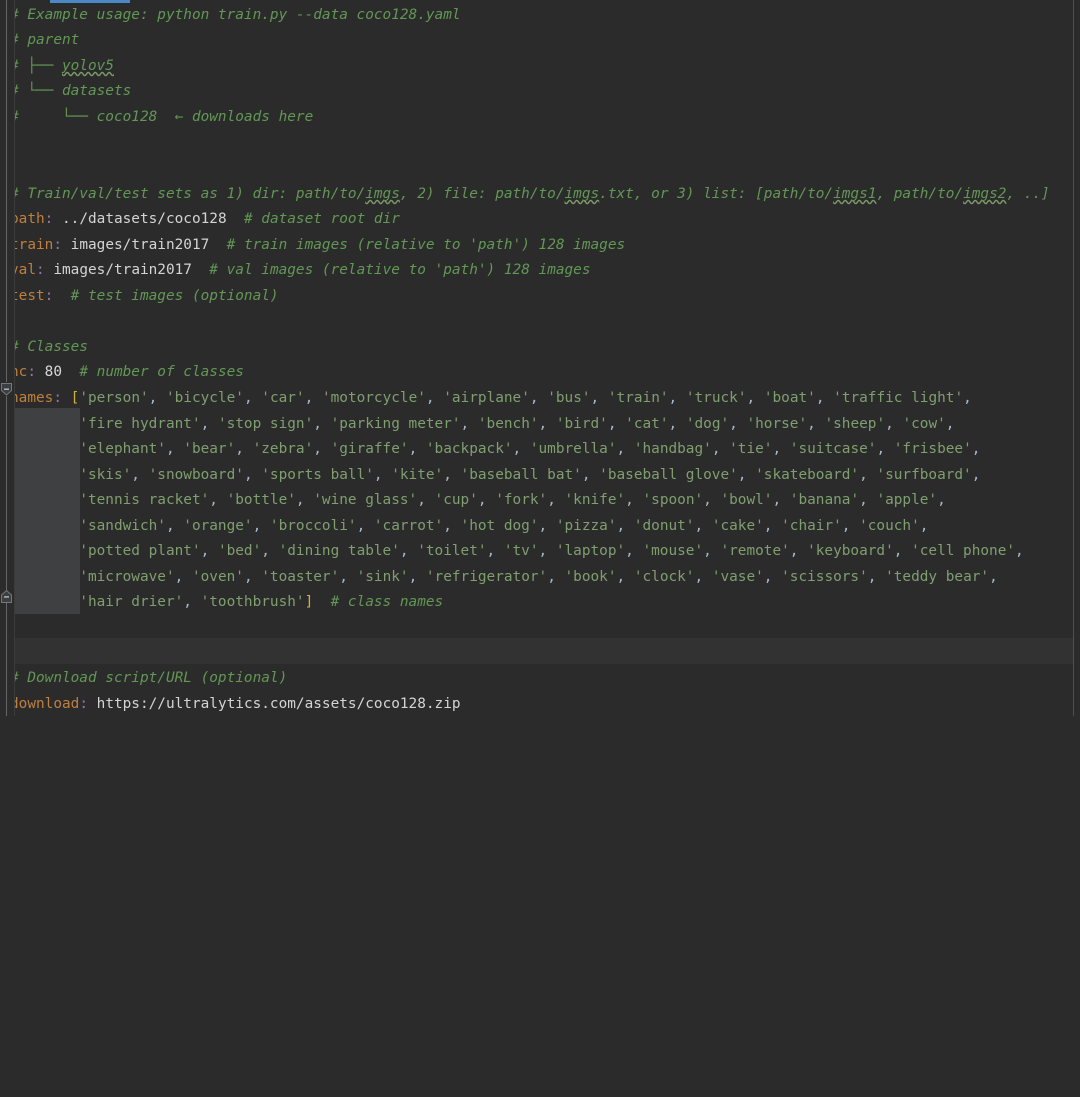 This screenshot has width=1080, height=1097. Describe the element at coordinates (408, 525) in the screenshot. I see `class-name-item: 'carrot'` at that location.